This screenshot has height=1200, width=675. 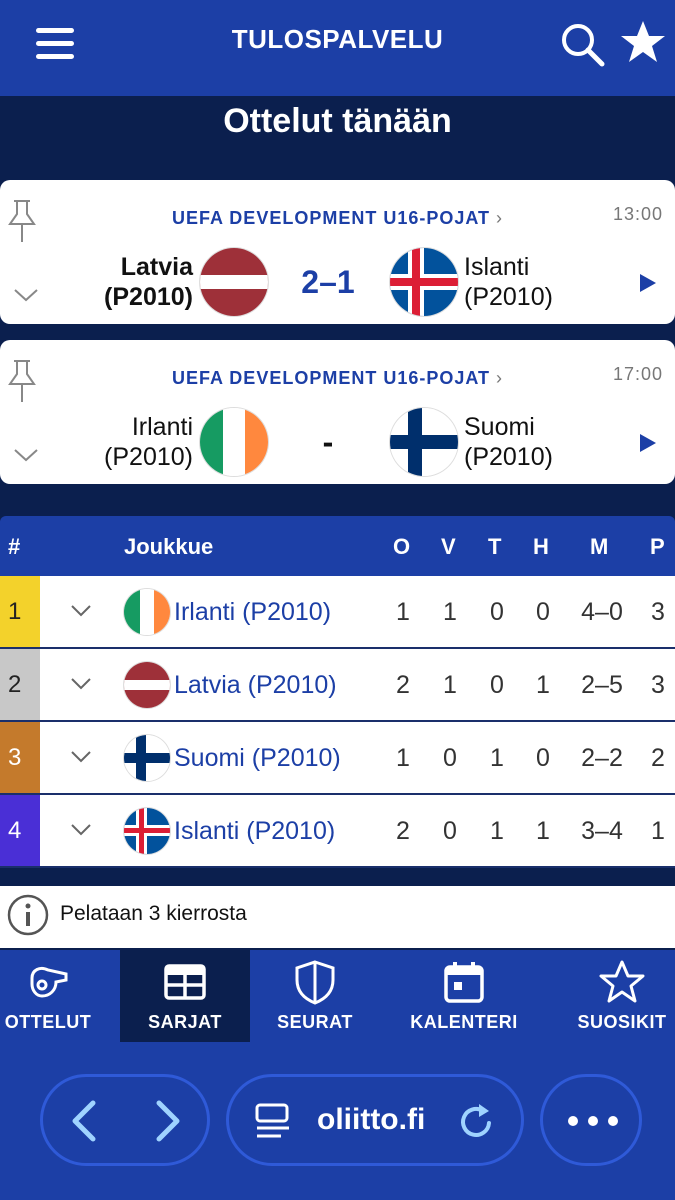 I want to click on finland-flag-icon, so click(x=424, y=442).